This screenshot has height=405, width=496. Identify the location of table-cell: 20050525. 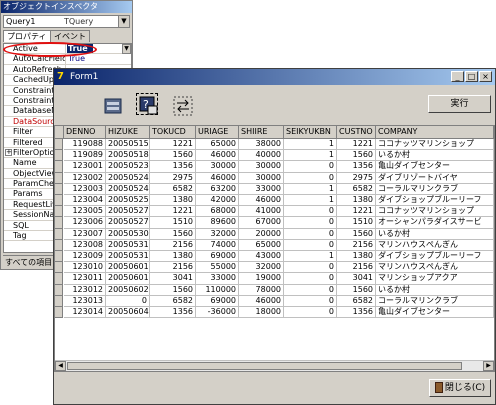
(128, 201).